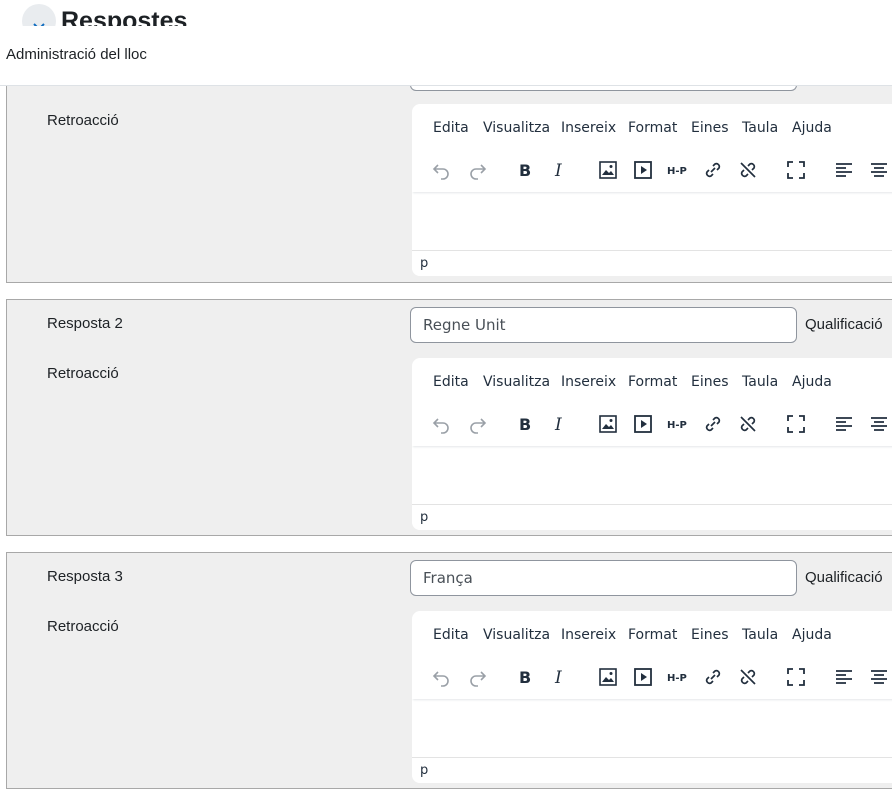 This screenshot has height=790, width=892. Describe the element at coordinates (85, 576) in the screenshot. I see `answer-label: Resposta 3` at that location.